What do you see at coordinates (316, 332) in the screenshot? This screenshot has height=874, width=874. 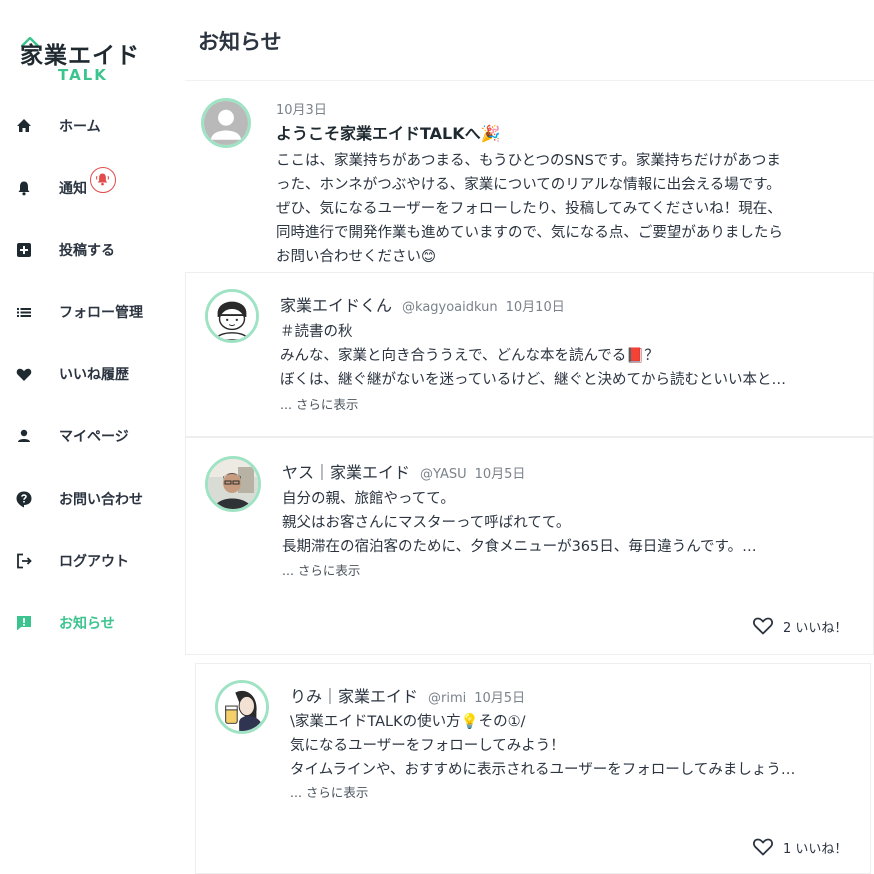 I see `post-text-line: ＃読書の秋` at bounding box center [316, 332].